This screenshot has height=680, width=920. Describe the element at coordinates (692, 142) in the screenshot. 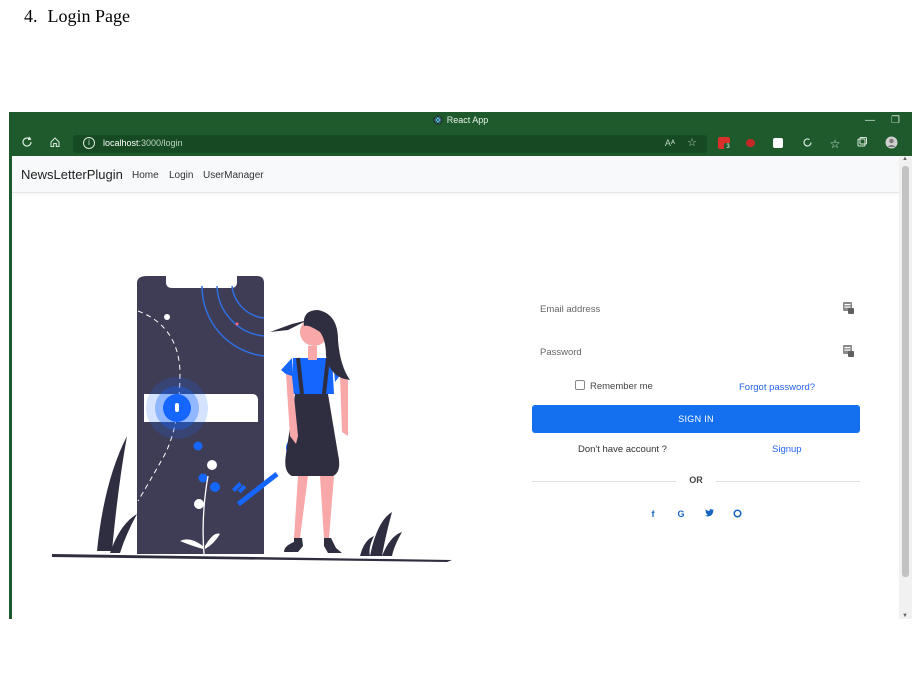

I see `favorite-star-icon: ☆` at that location.